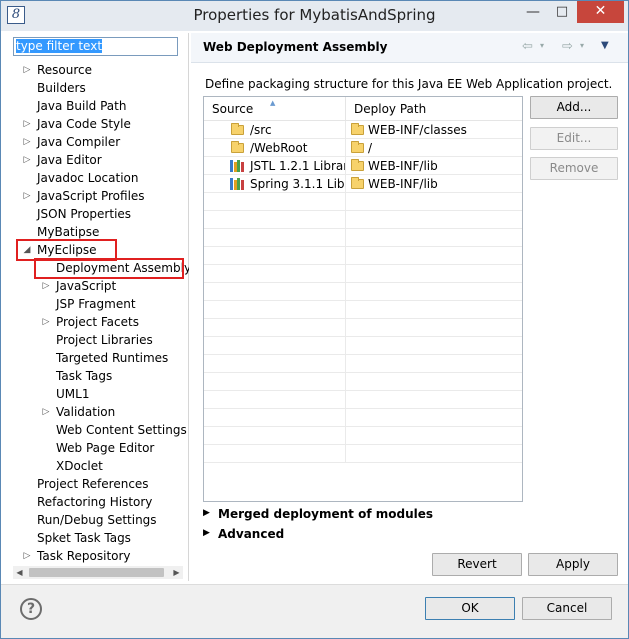 The image size is (629, 639). Describe the element at coordinates (470, 608) in the screenshot. I see `ok-button: OK` at that location.